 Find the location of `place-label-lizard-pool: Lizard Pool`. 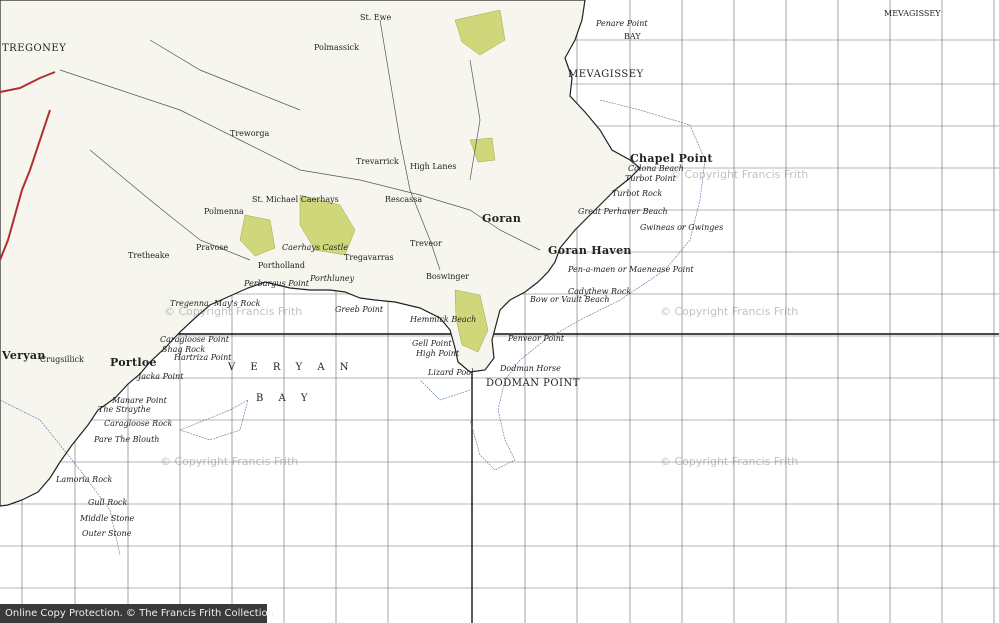

place-label-lizard-pool: Lizard Pool is located at coordinates (451, 372).